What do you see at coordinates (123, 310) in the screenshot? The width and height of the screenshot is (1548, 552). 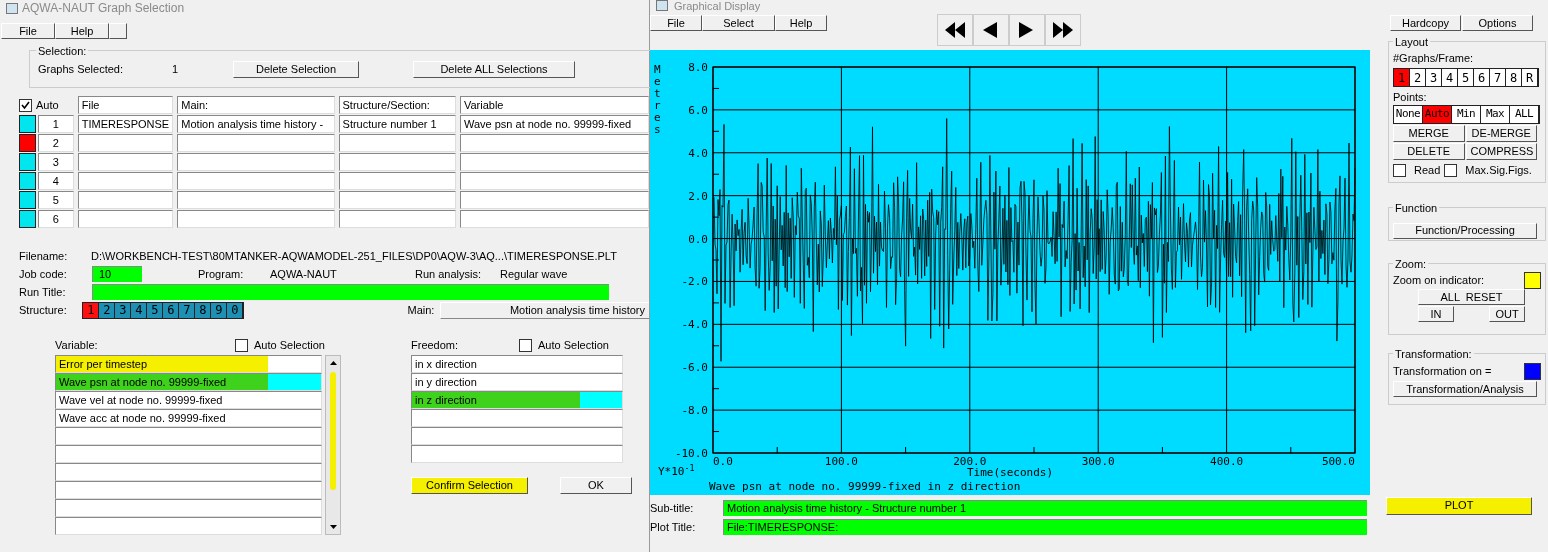 I see `structure-button: 3` at bounding box center [123, 310].